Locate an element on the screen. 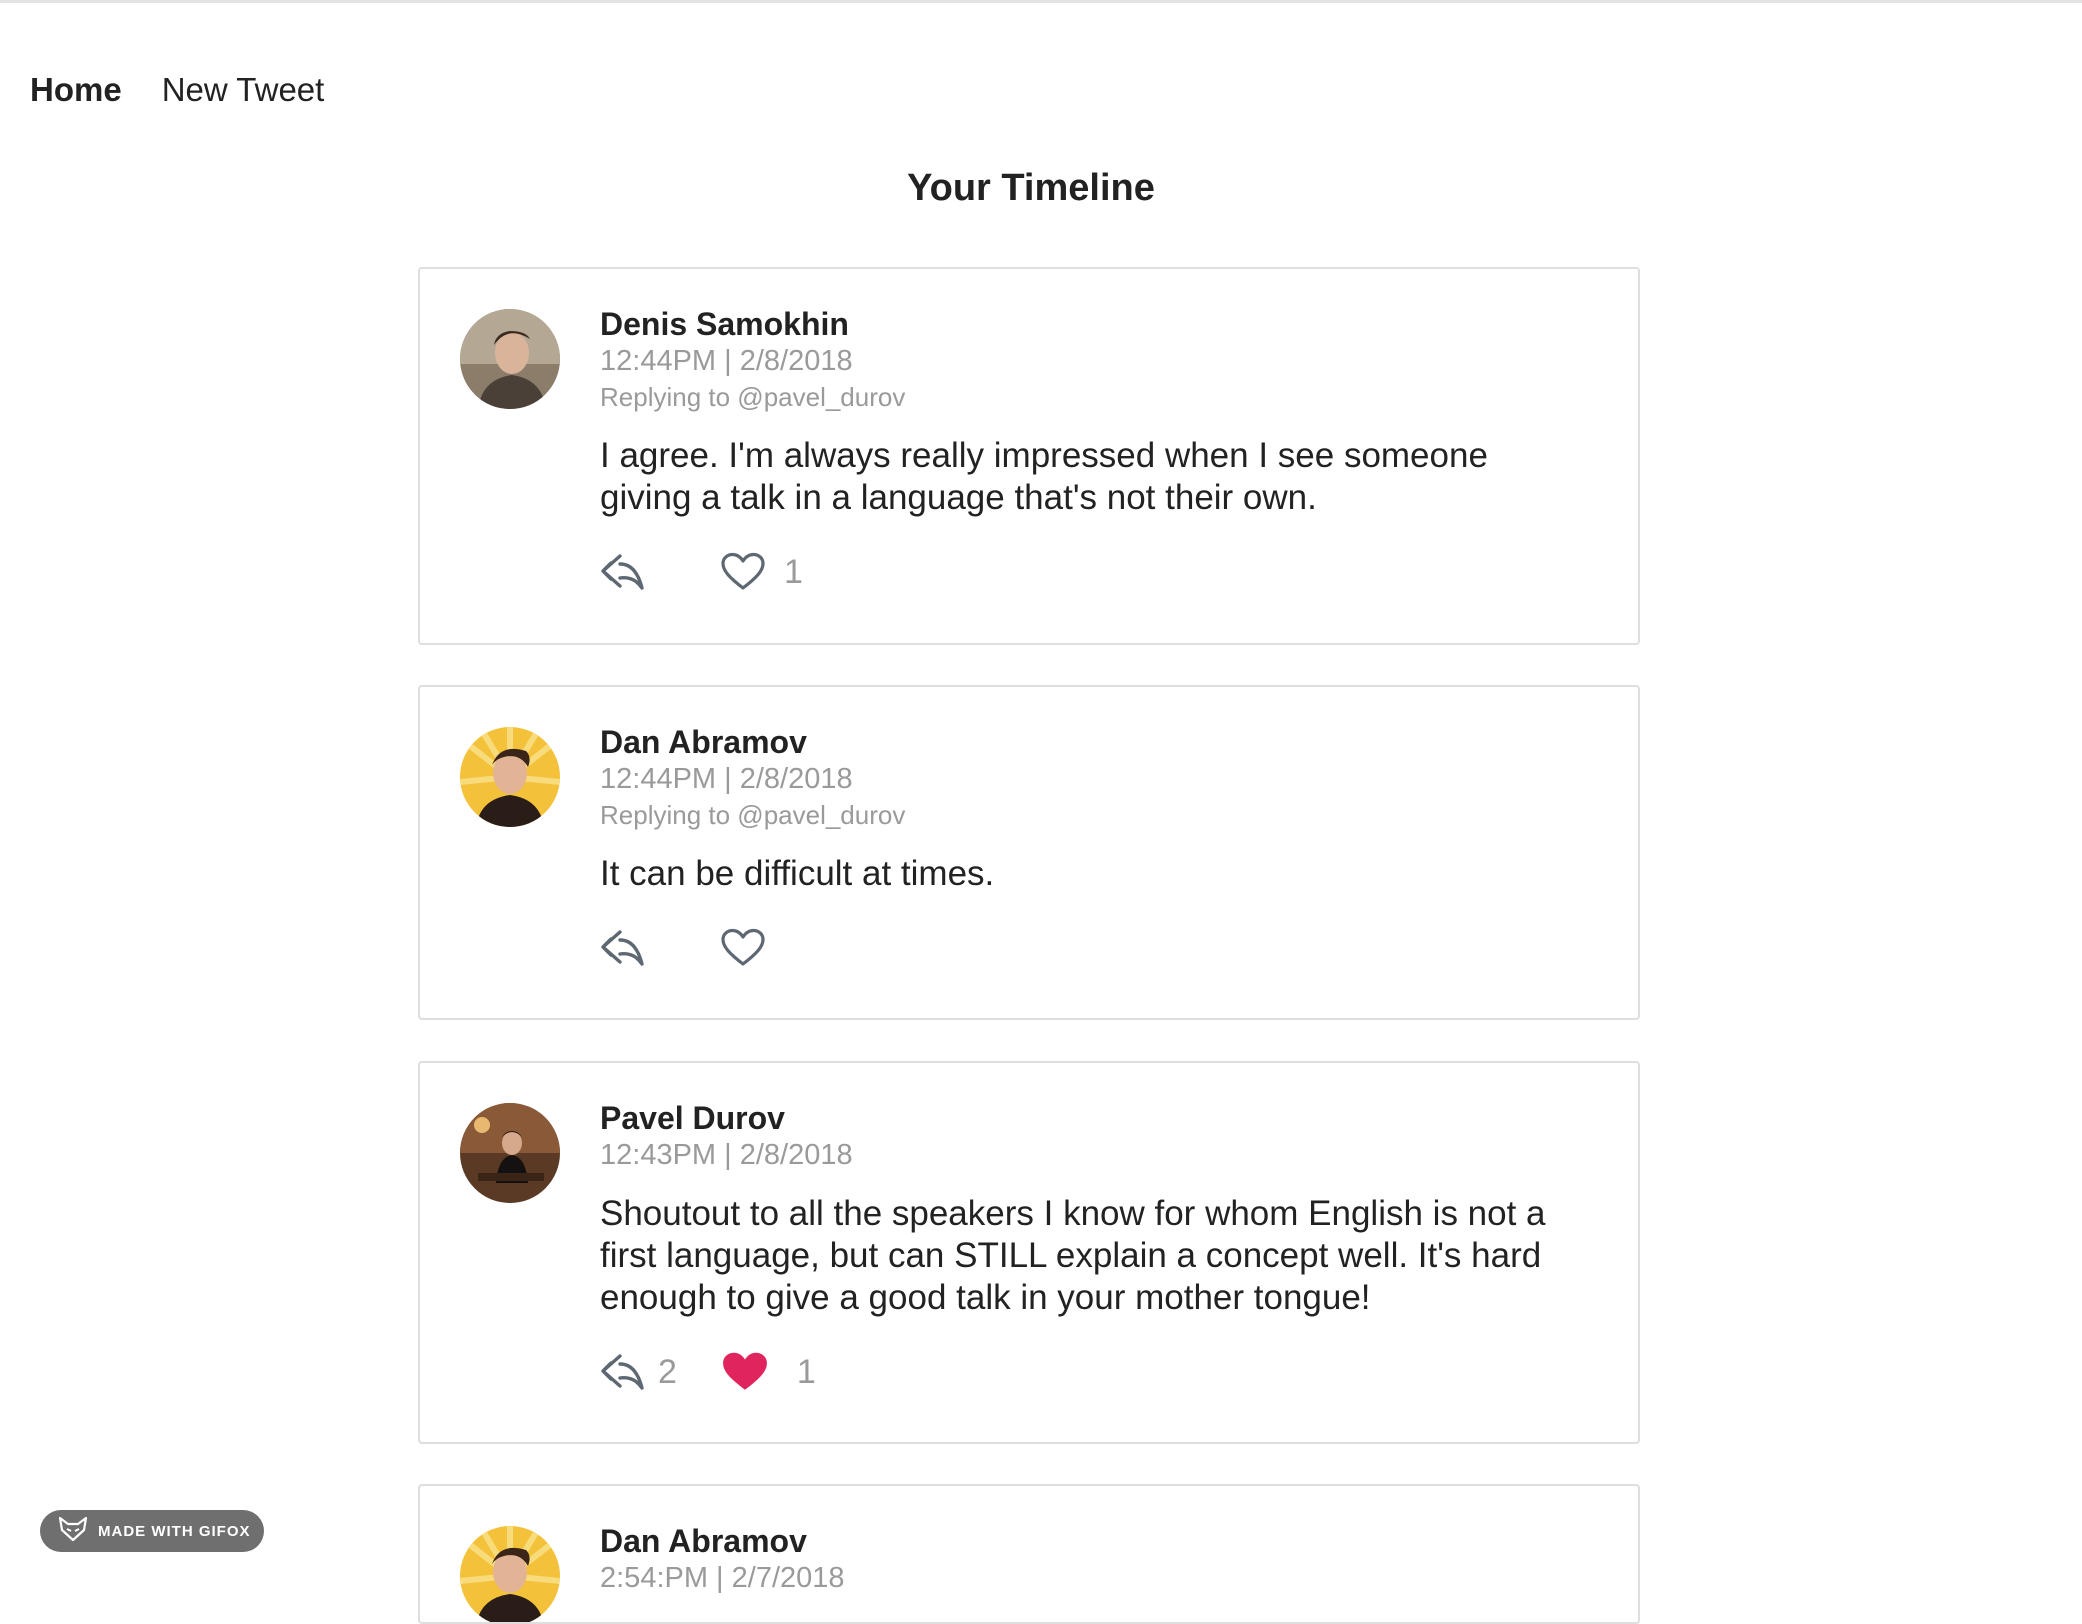 The width and height of the screenshot is (2082, 1624). tweet-text: It can be difficult at times. is located at coordinates (797, 873).